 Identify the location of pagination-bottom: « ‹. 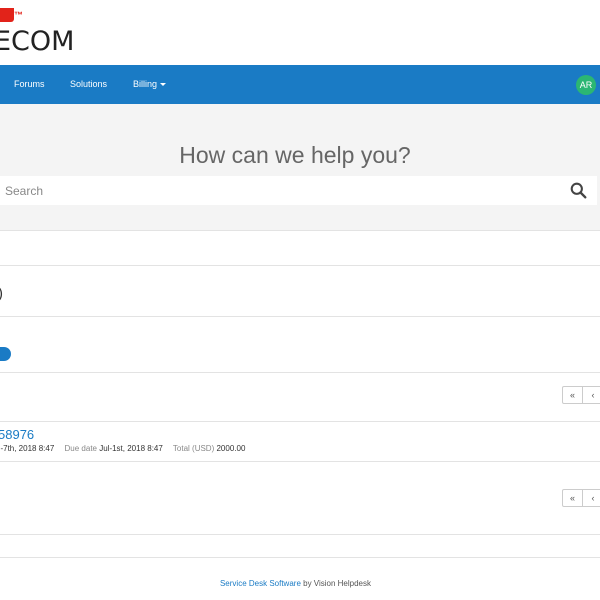
(581, 498).